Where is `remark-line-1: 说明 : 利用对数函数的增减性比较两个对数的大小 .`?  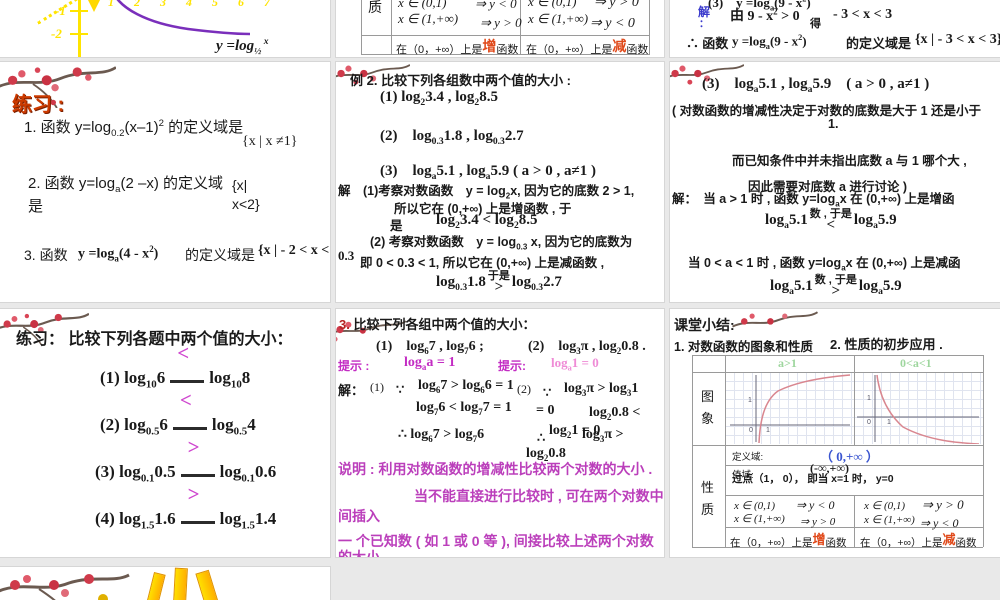
remark-line-1: 说明 : 利用对数函数的增减性比较两个对数的大小 . is located at coordinates (495, 469).